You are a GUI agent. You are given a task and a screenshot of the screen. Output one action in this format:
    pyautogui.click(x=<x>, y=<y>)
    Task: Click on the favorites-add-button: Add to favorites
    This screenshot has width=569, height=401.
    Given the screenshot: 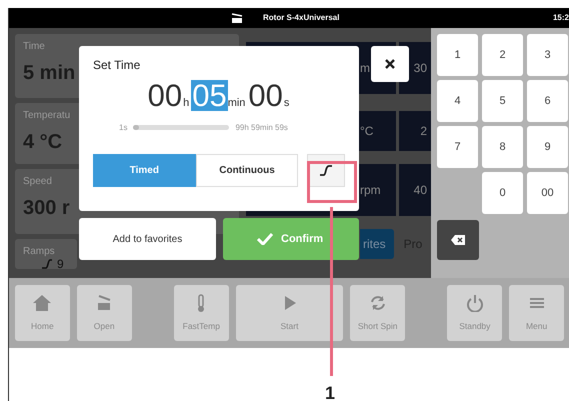 What is the action you would take?
    pyautogui.click(x=147, y=239)
    